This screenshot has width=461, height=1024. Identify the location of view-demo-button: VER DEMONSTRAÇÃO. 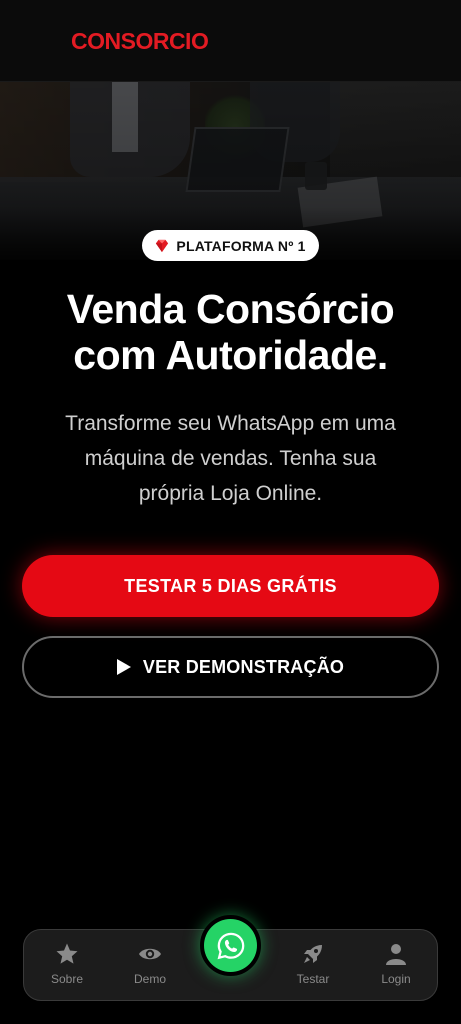
(230, 667).